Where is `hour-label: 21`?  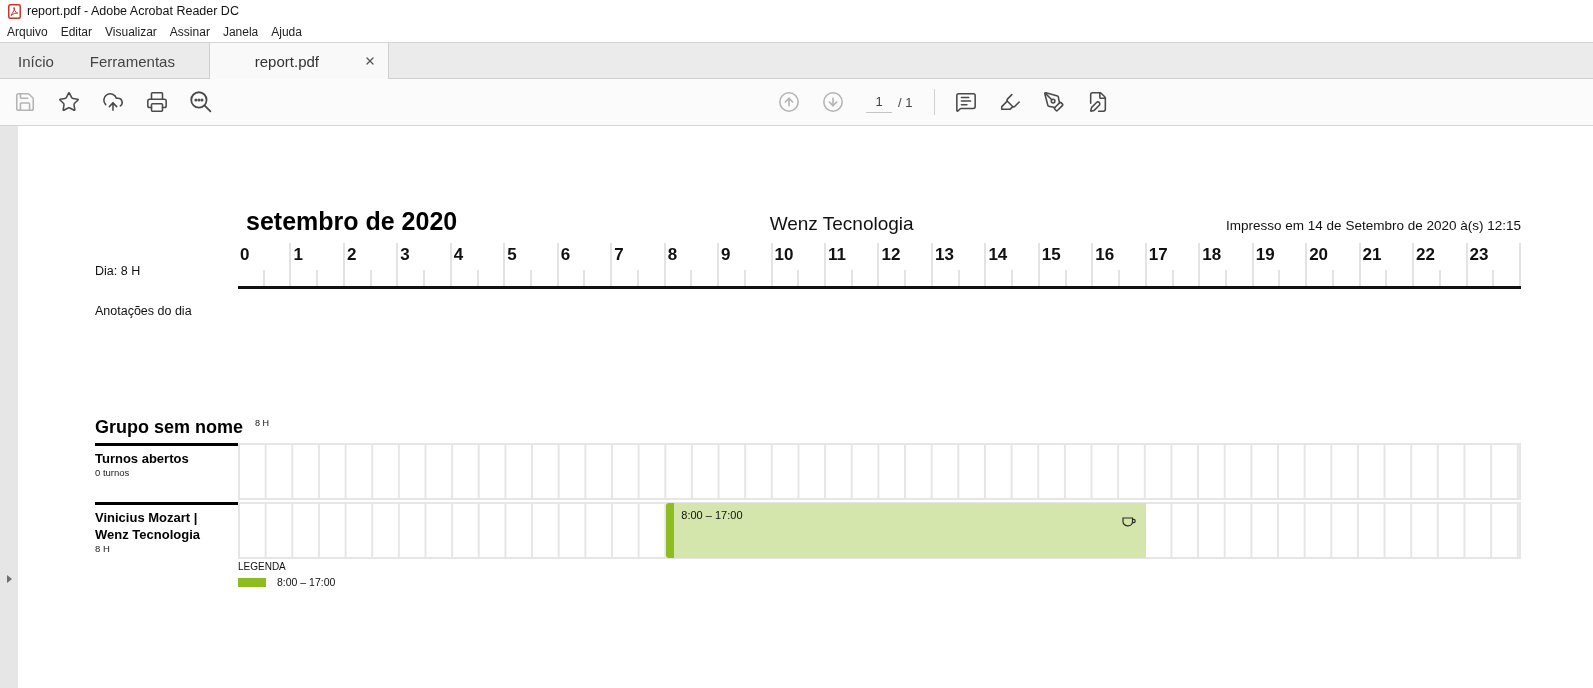 hour-label: 21 is located at coordinates (1372, 255).